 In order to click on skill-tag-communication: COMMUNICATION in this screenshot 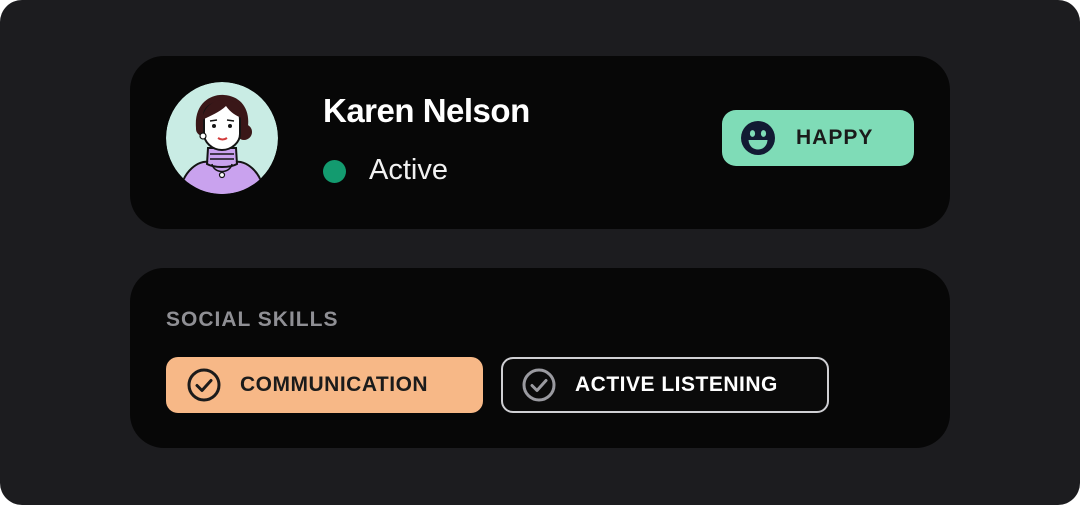, I will do `click(324, 385)`.